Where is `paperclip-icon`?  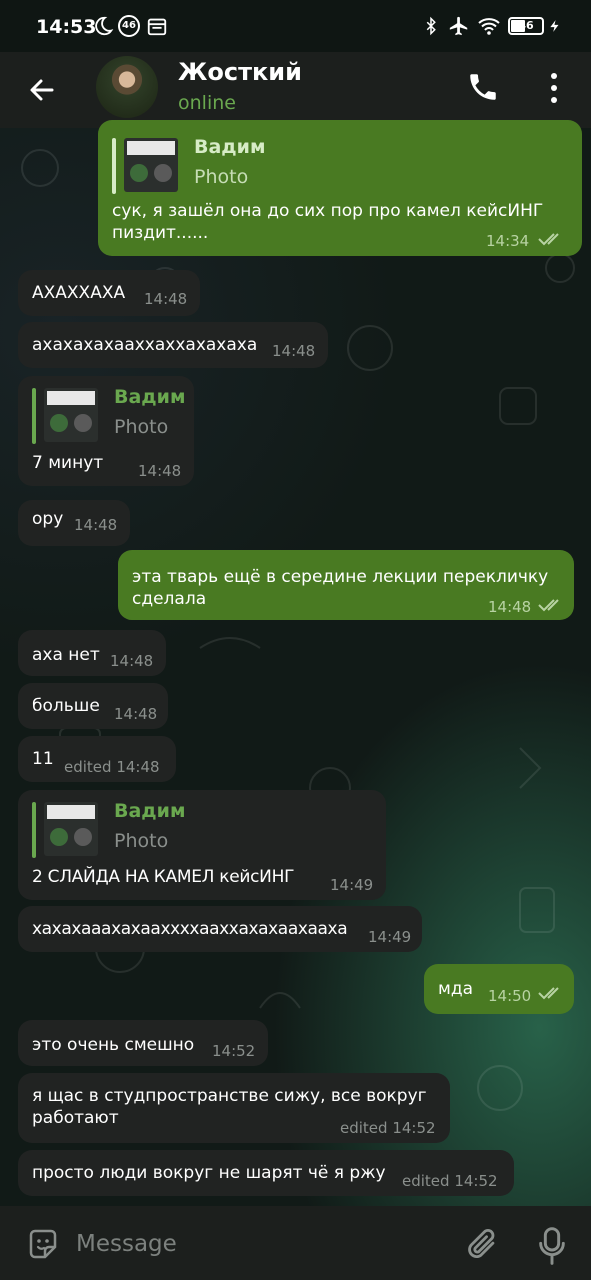 paperclip-icon is located at coordinates (483, 1246).